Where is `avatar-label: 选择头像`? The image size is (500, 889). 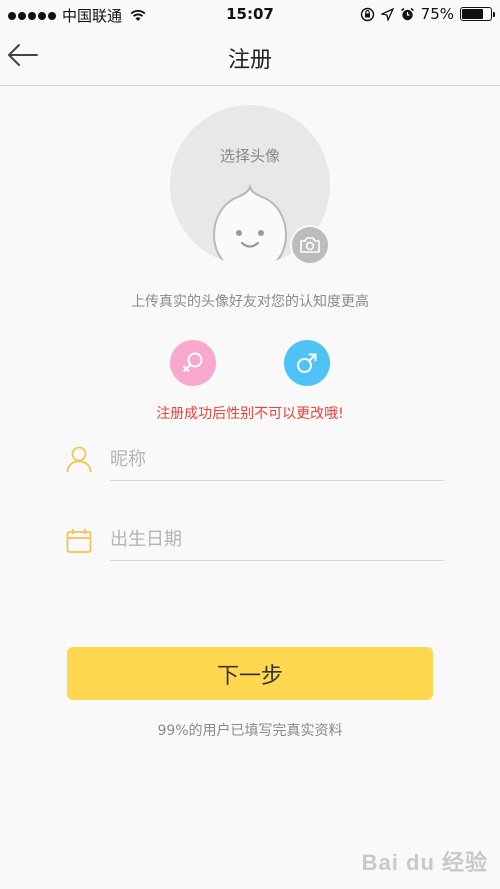 avatar-label: 选择头像 is located at coordinates (249, 156).